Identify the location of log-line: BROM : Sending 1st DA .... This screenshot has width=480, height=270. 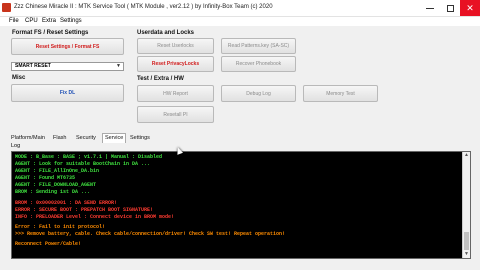
(53, 192).